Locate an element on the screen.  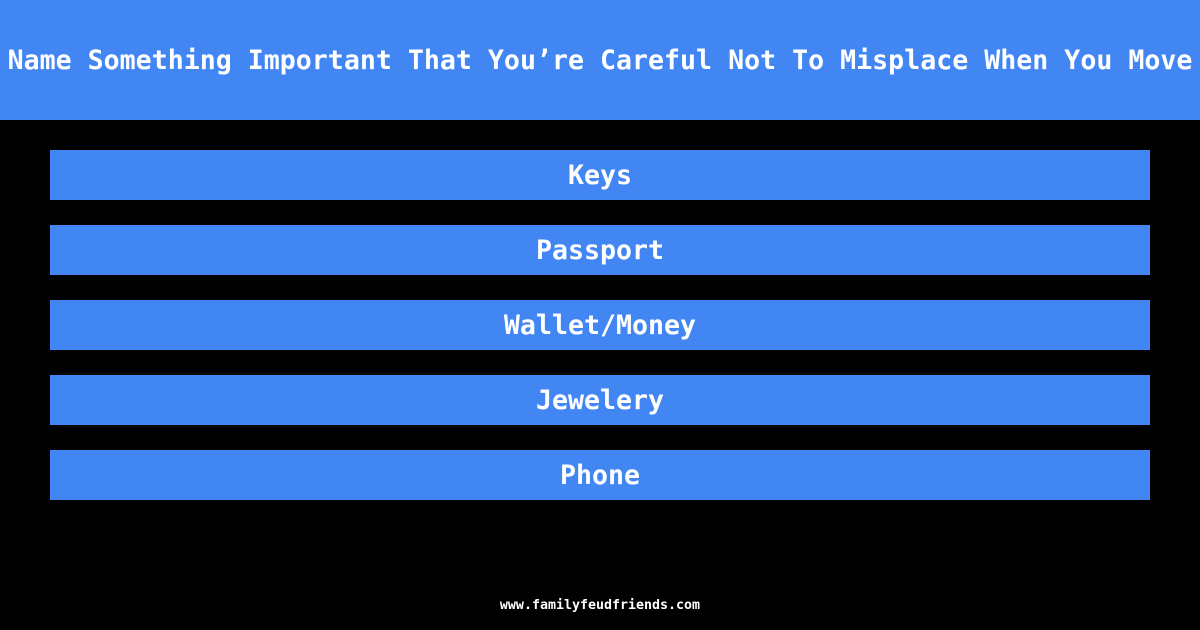
answer-label: Wallet/Money is located at coordinates (600, 325).